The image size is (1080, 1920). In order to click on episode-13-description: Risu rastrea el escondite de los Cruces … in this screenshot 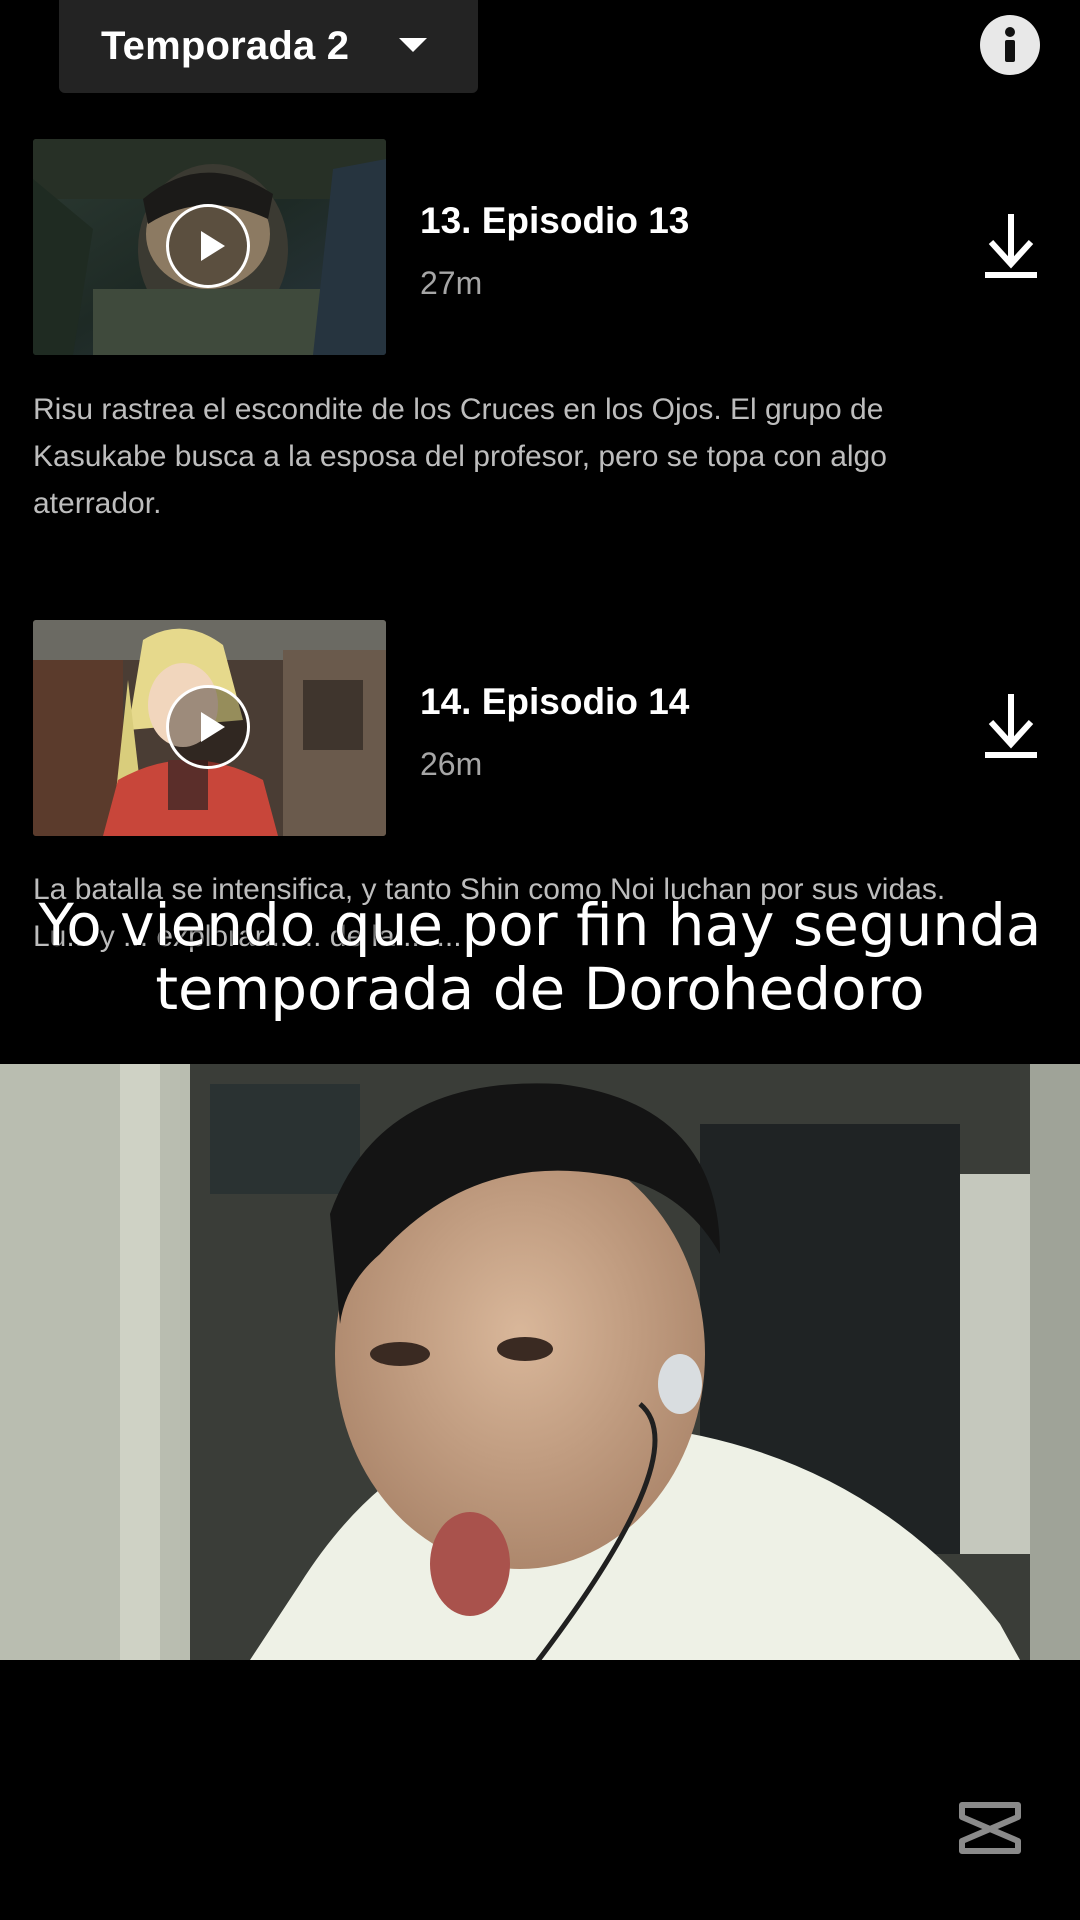, I will do `click(460, 456)`.